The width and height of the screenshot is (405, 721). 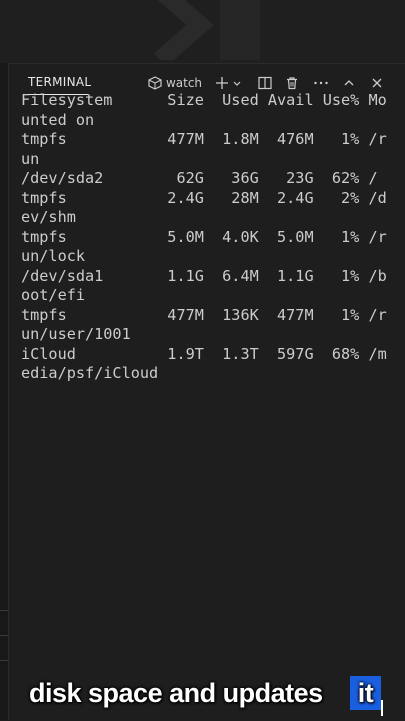 I want to click on terminal-name: watch, so click(x=184, y=83).